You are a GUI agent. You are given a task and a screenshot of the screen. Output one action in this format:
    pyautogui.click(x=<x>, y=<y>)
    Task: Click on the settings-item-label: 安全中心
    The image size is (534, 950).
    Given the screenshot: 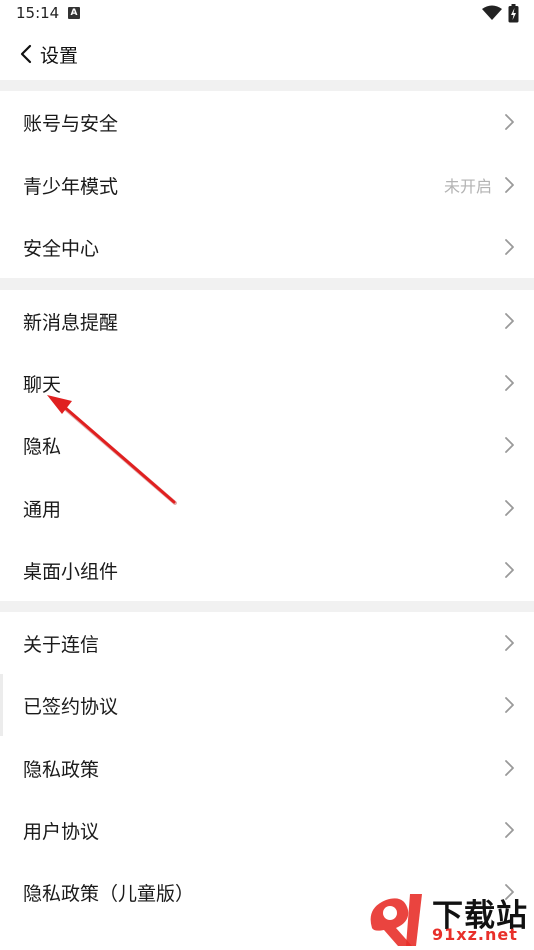 What is the action you would take?
    pyautogui.click(x=61, y=248)
    